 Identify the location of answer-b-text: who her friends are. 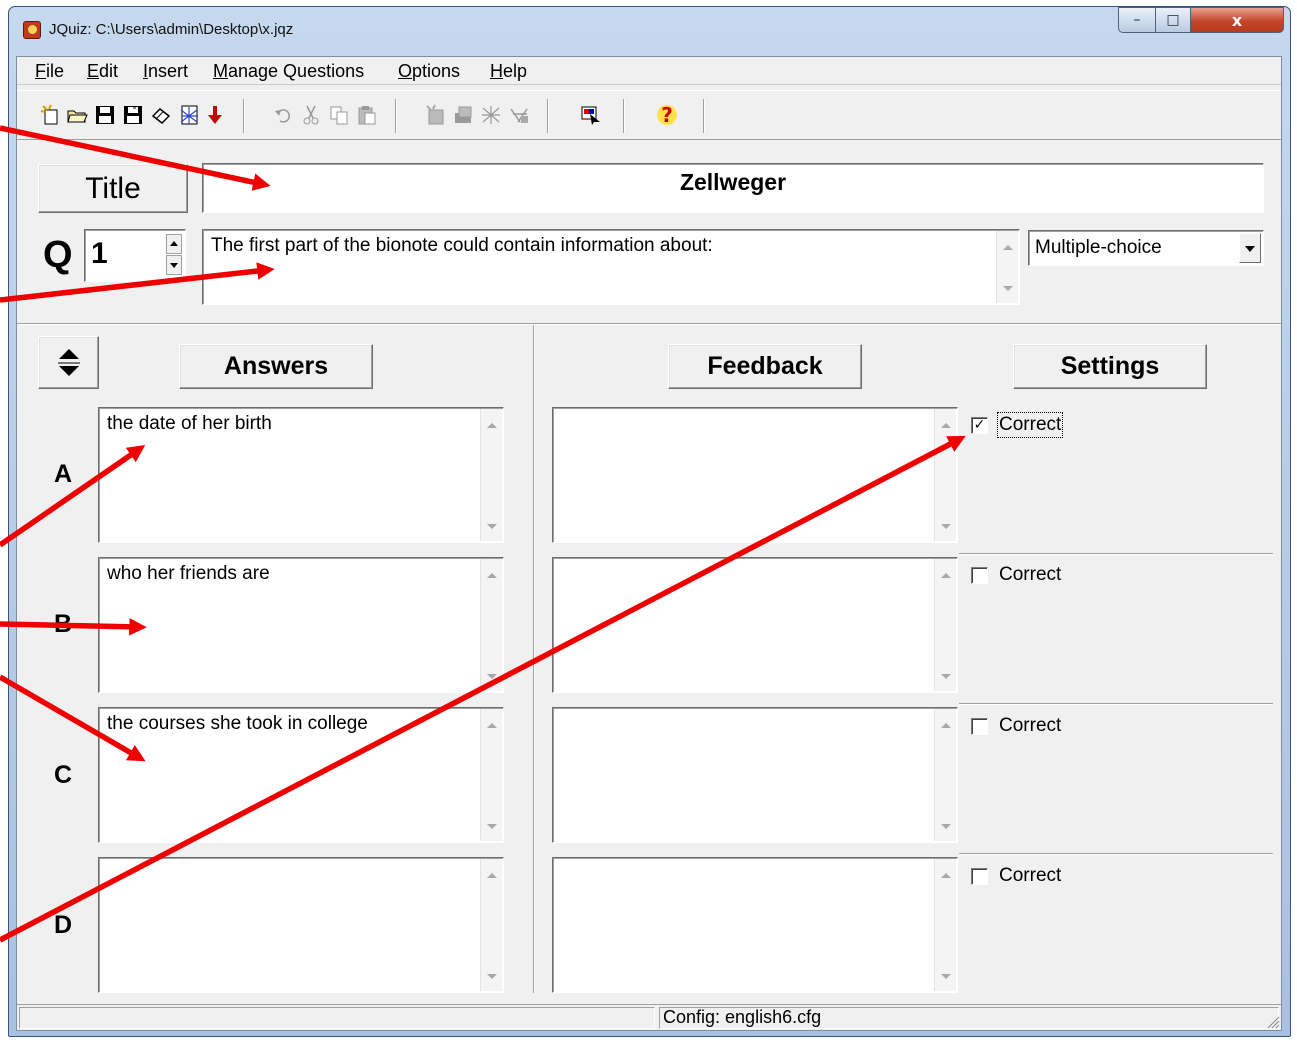
(188, 573).